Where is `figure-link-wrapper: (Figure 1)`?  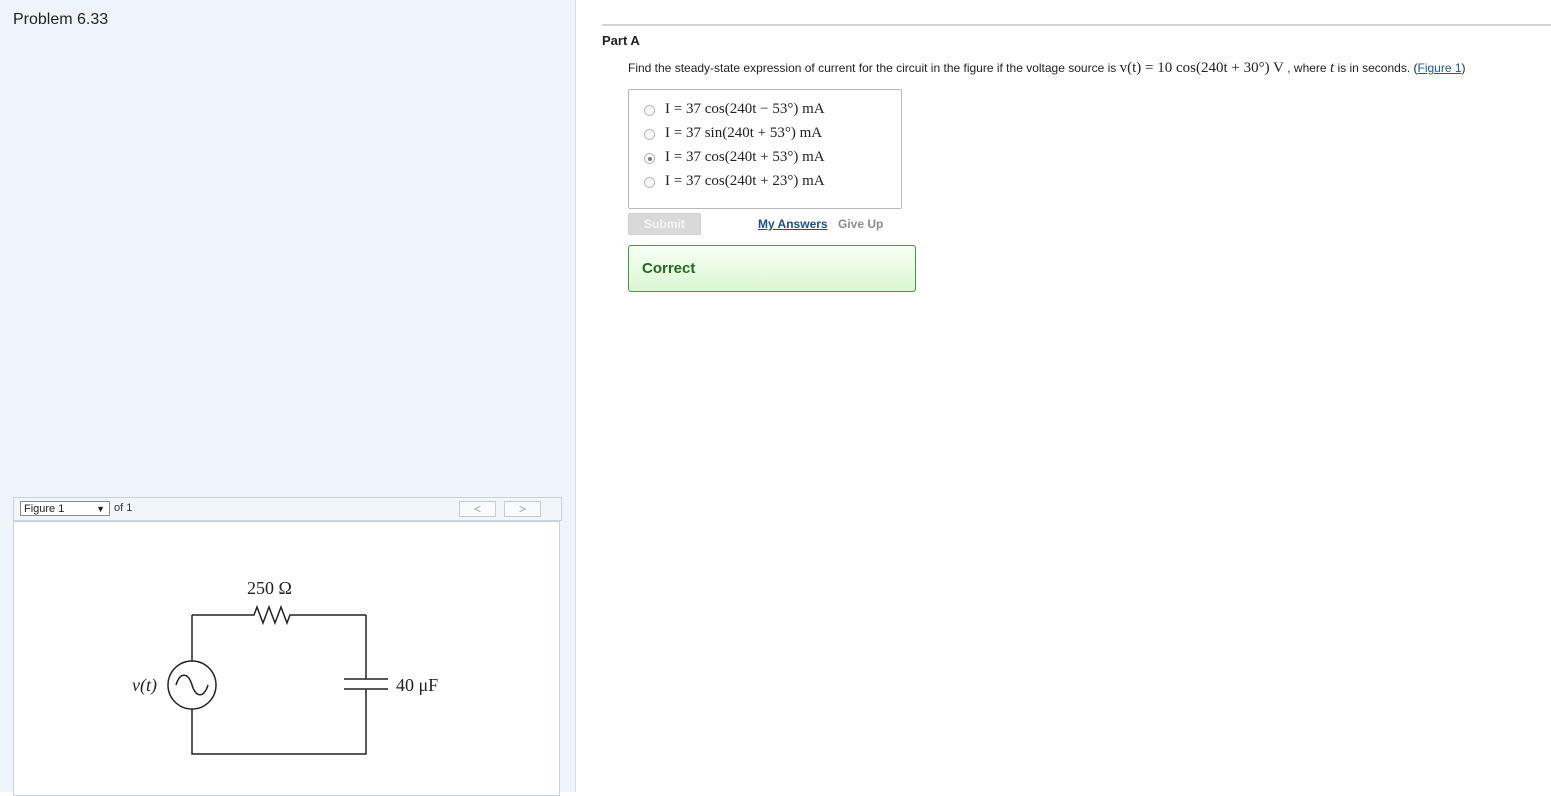
figure-link-wrapper: (Figure 1) is located at coordinates (1439, 68).